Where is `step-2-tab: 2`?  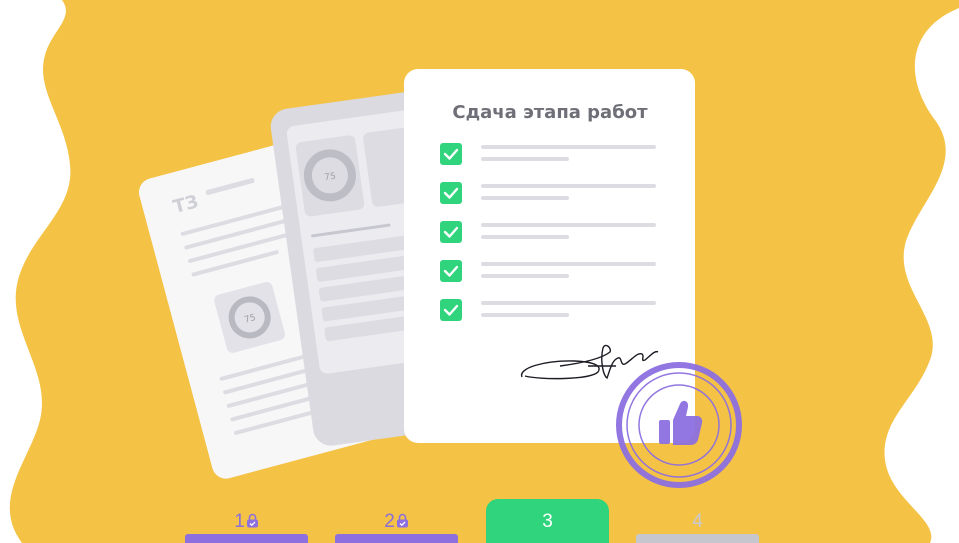 step-2-tab: 2 is located at coordinates (396, 527).